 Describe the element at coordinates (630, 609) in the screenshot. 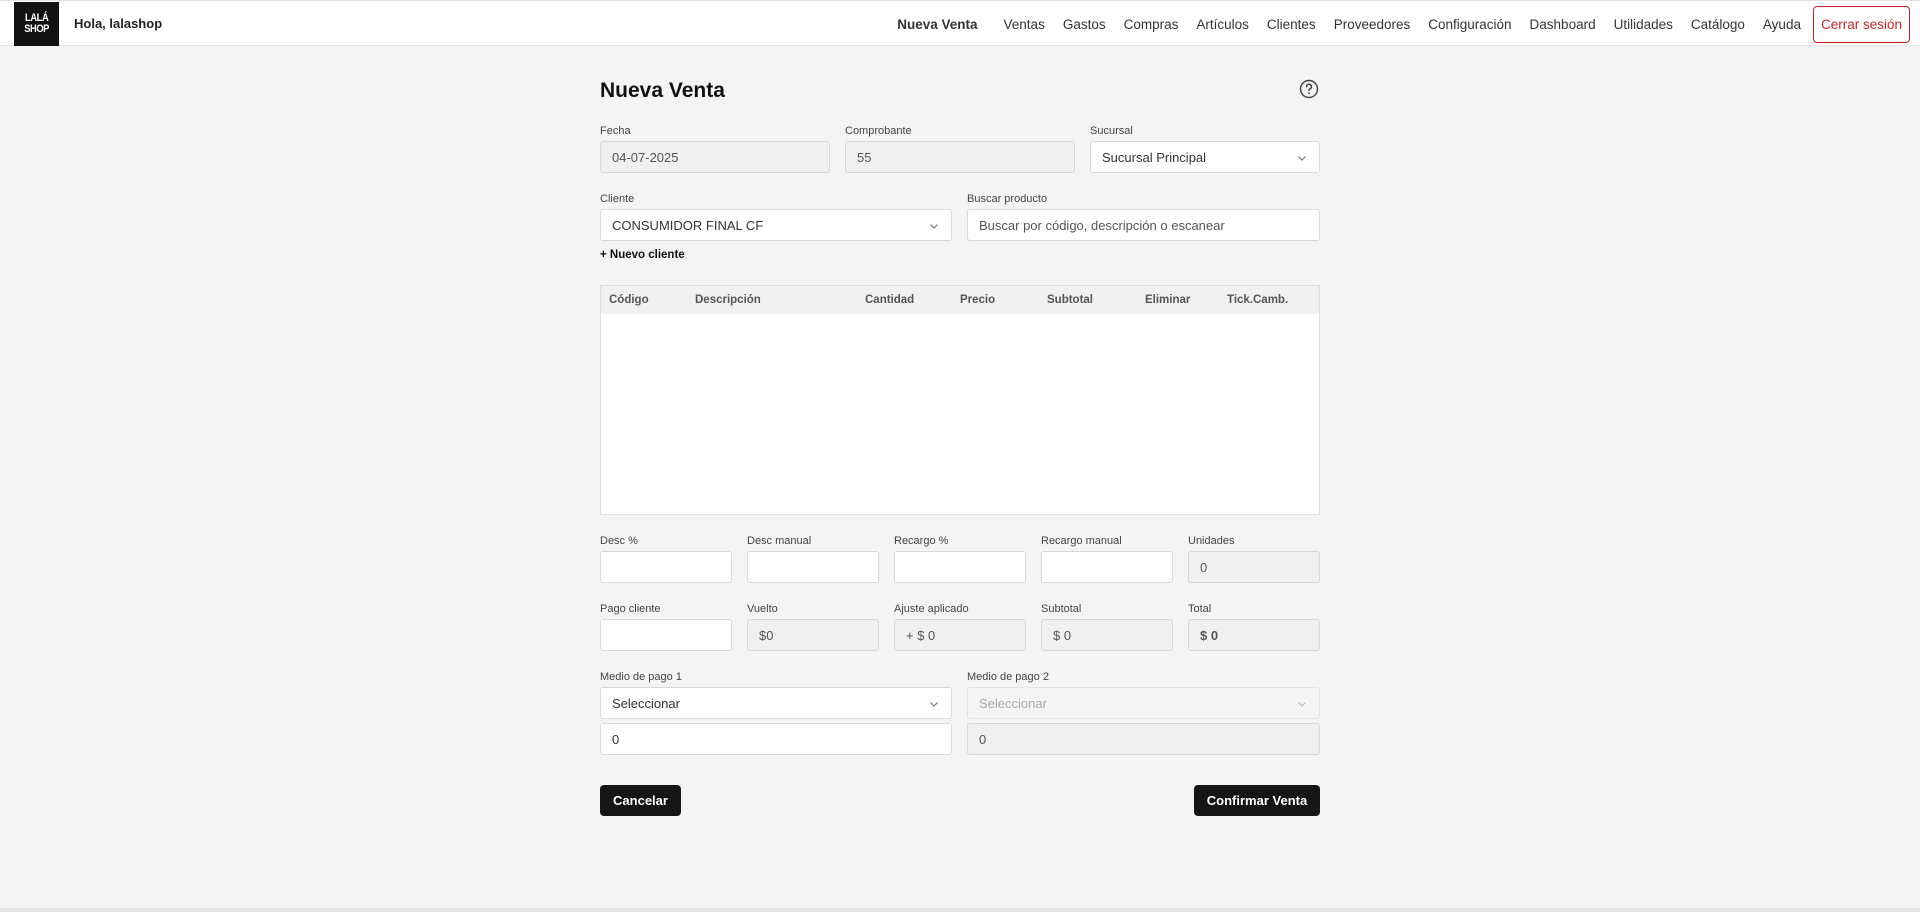

I see `pago-cliente-label: Pago cliente` at that location.